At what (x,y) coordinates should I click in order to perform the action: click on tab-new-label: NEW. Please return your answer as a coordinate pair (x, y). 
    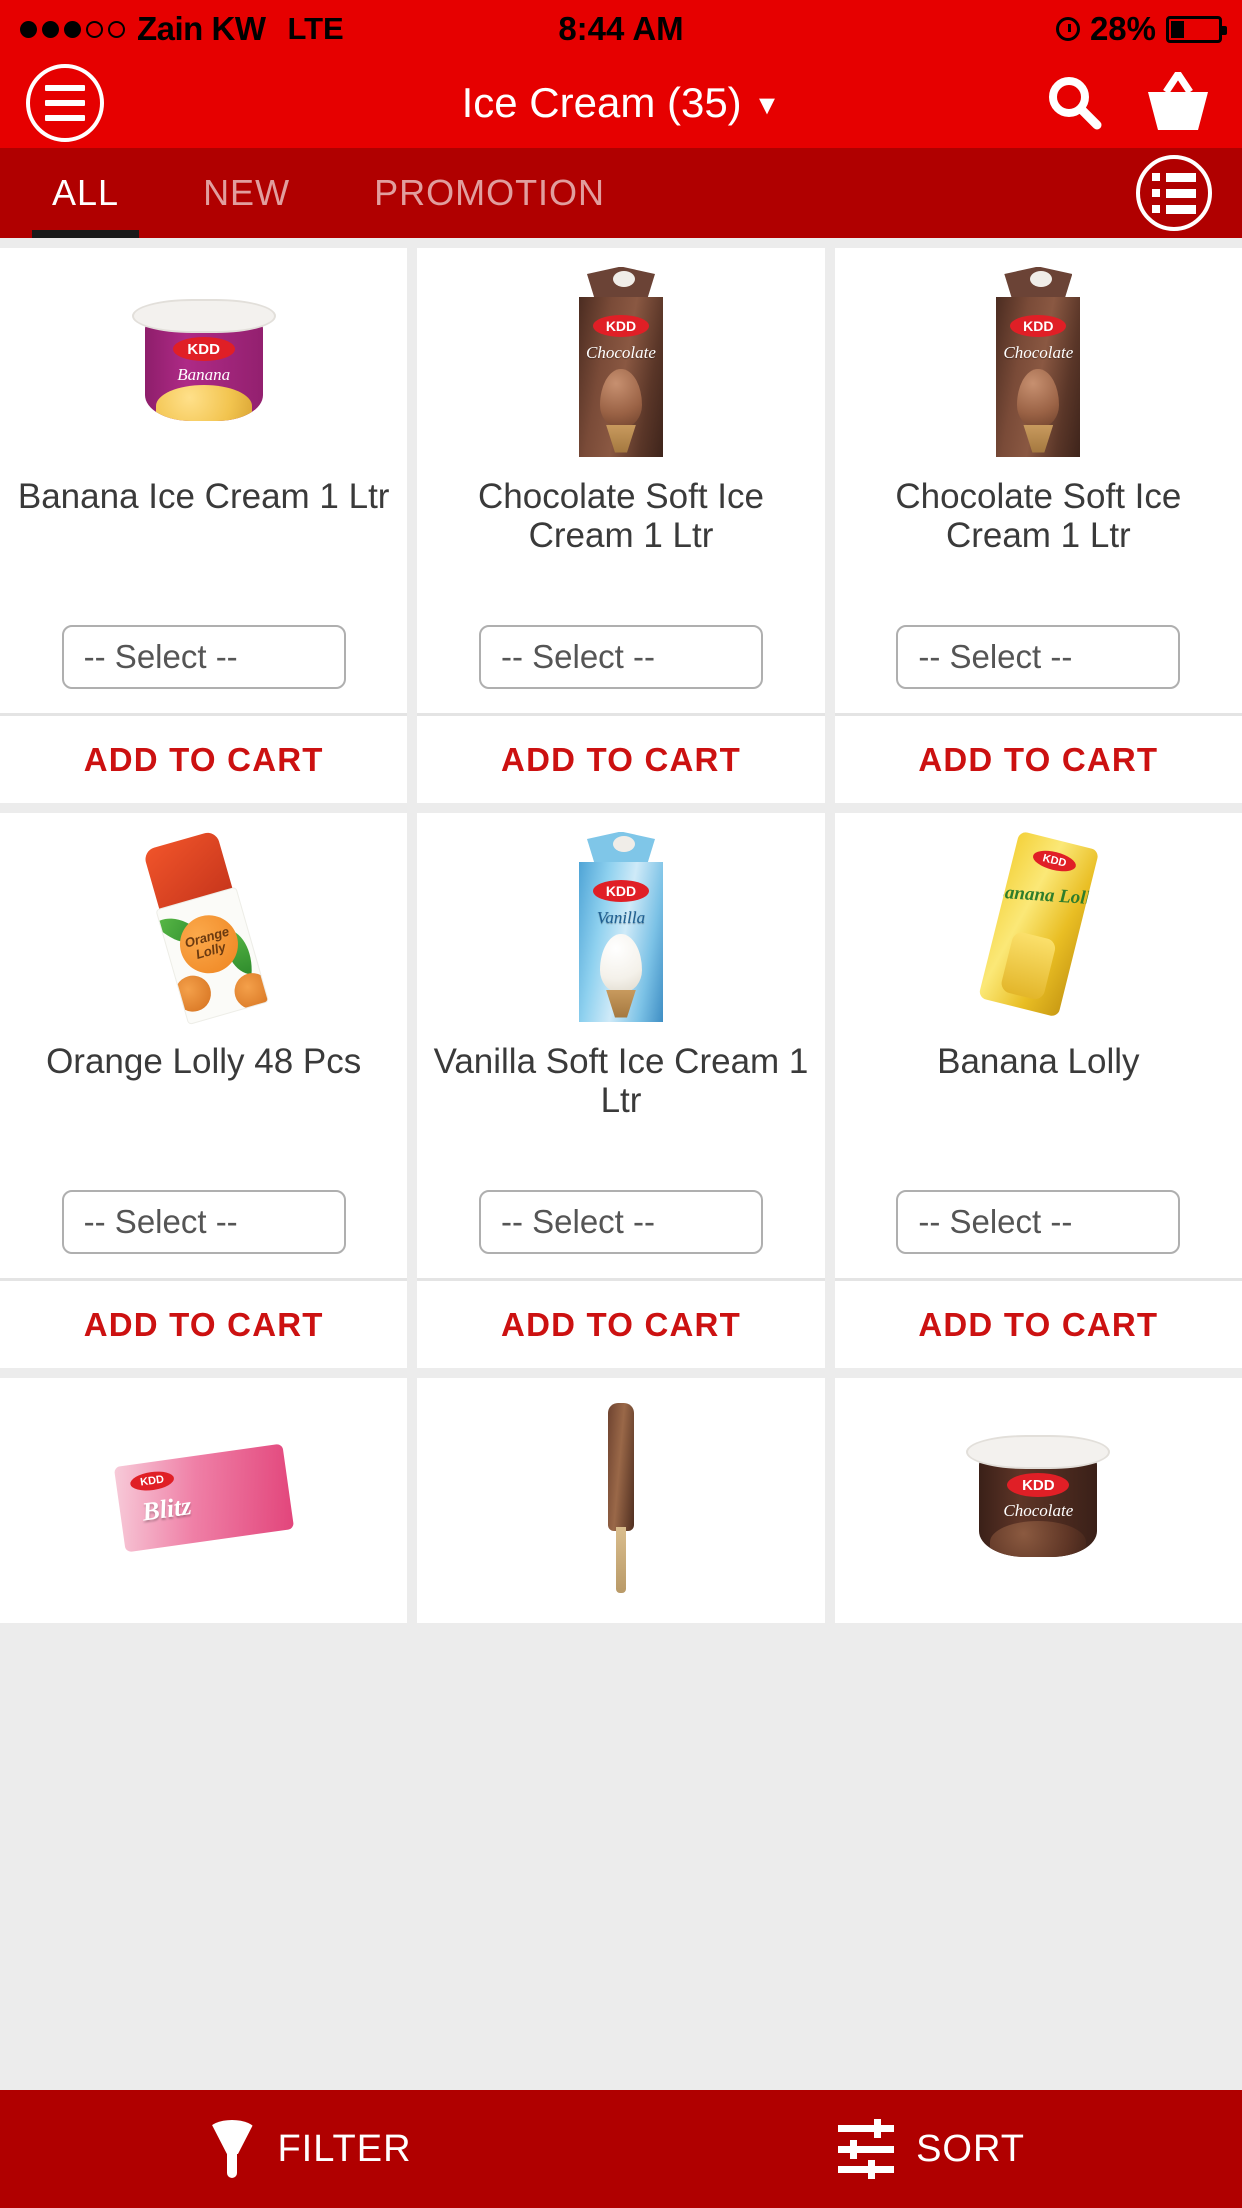
    Looking at the image, I should click on (247, 192).